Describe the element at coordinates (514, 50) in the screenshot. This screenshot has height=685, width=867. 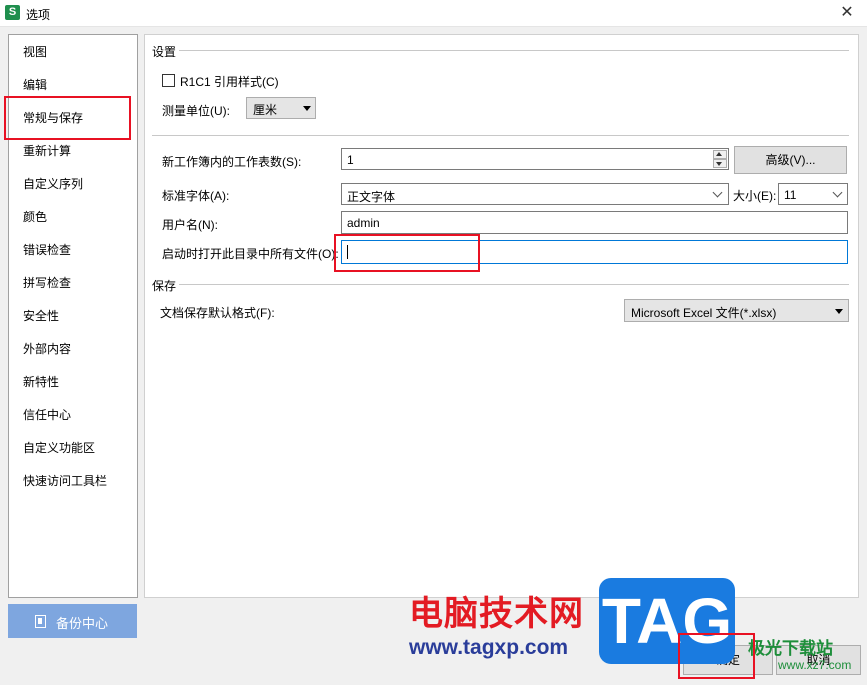
I see `settings-divider` at that location.